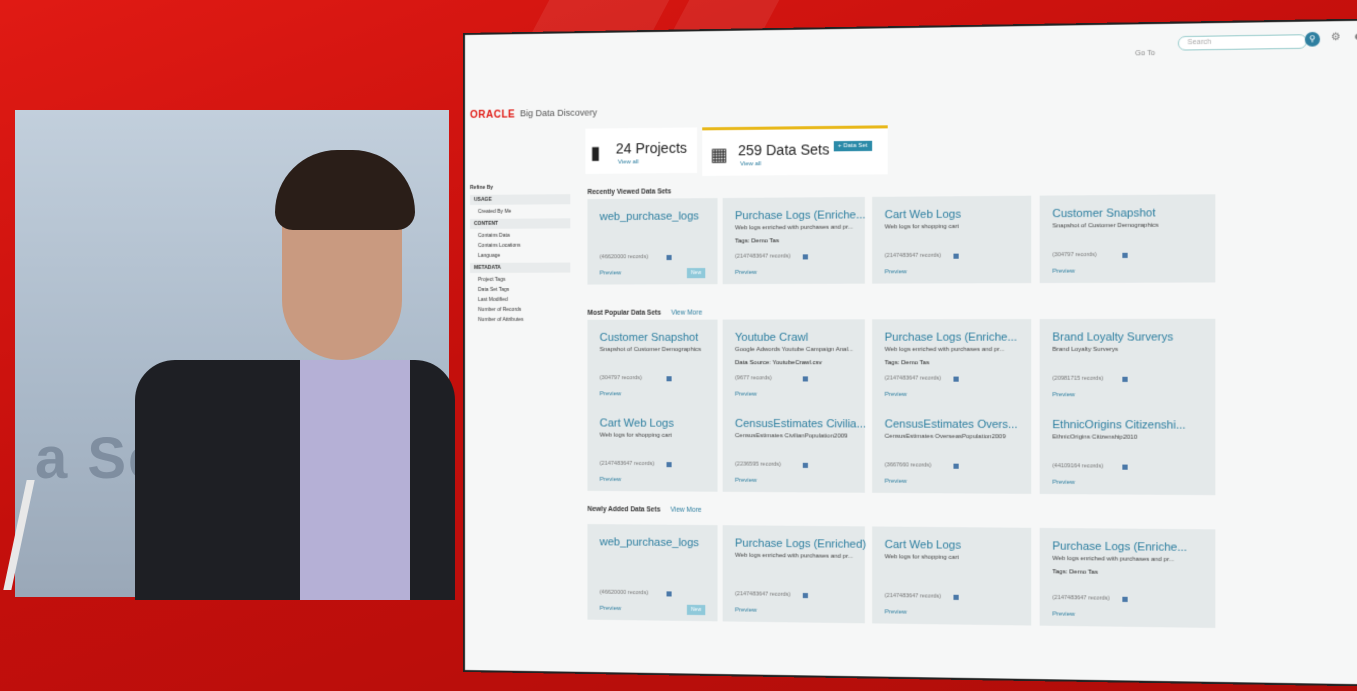  I want to click on gear-icon: ⚙, so click(1336, 38).